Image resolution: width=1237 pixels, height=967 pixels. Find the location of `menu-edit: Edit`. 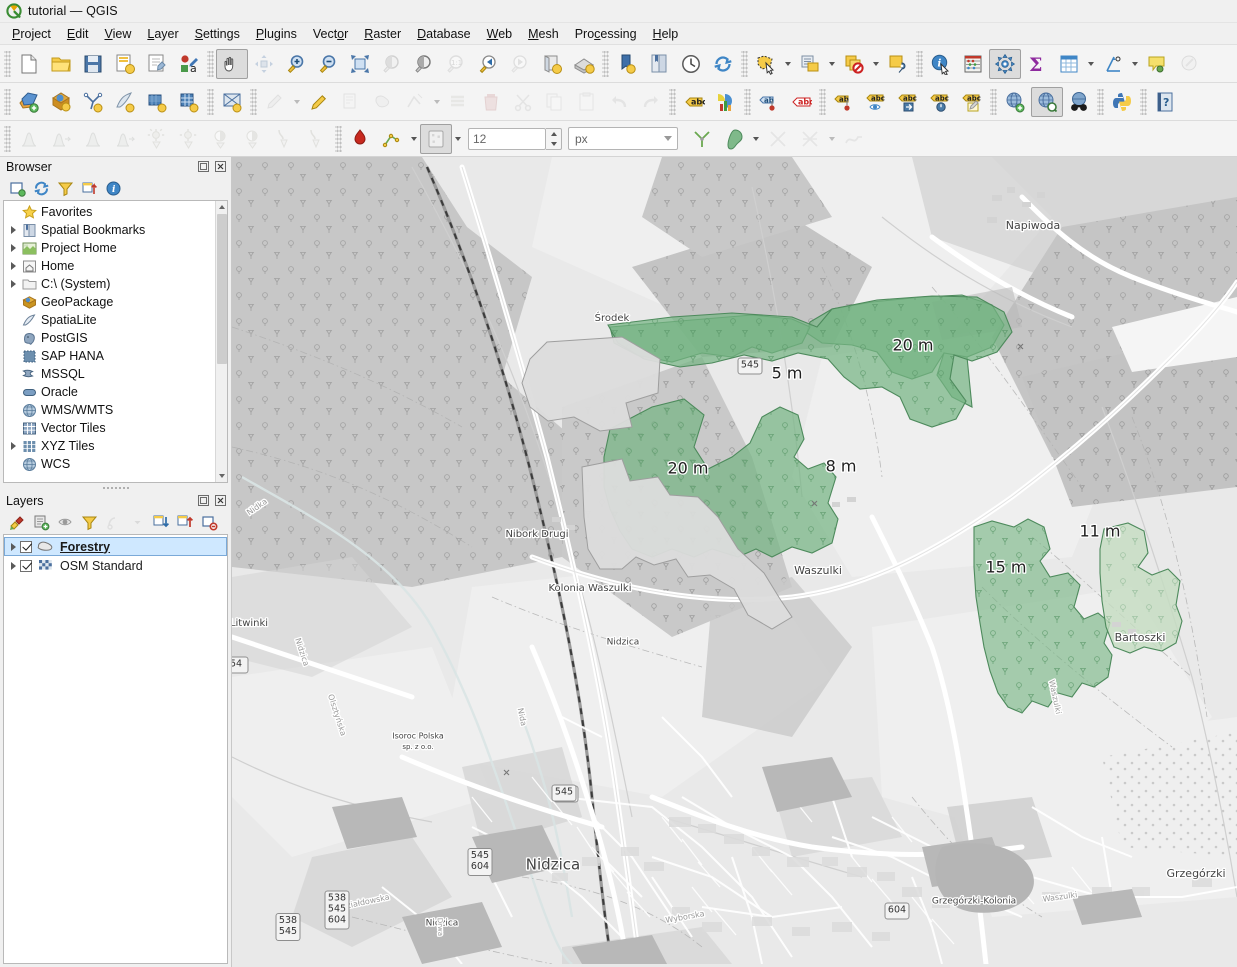

menu-edit: Edit is located at coordinates (78, 34).